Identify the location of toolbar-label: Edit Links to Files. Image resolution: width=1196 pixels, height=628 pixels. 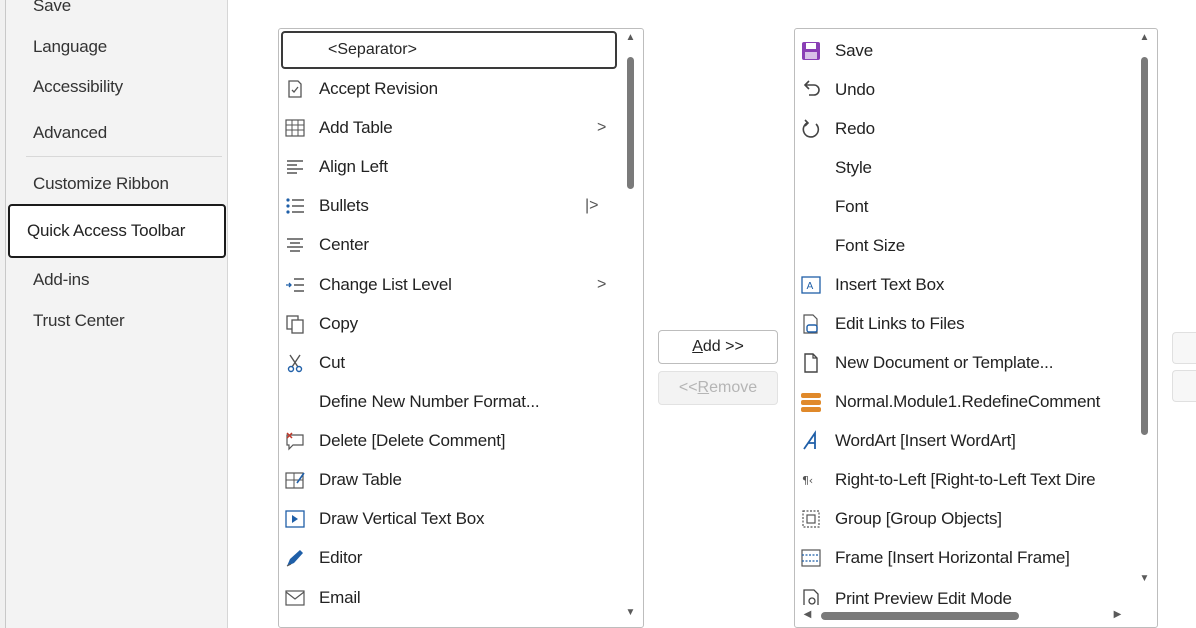
(900, 323).